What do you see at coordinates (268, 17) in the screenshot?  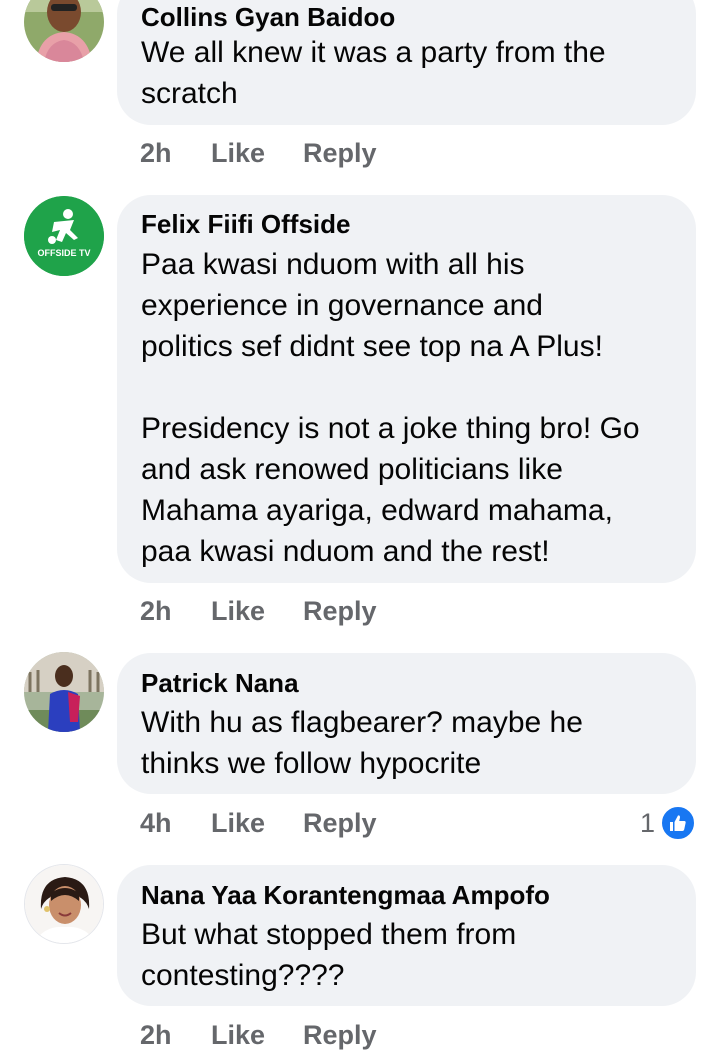 I see `comment-author: Collins Gyan Baidoo` at bounding box center [268, 17].